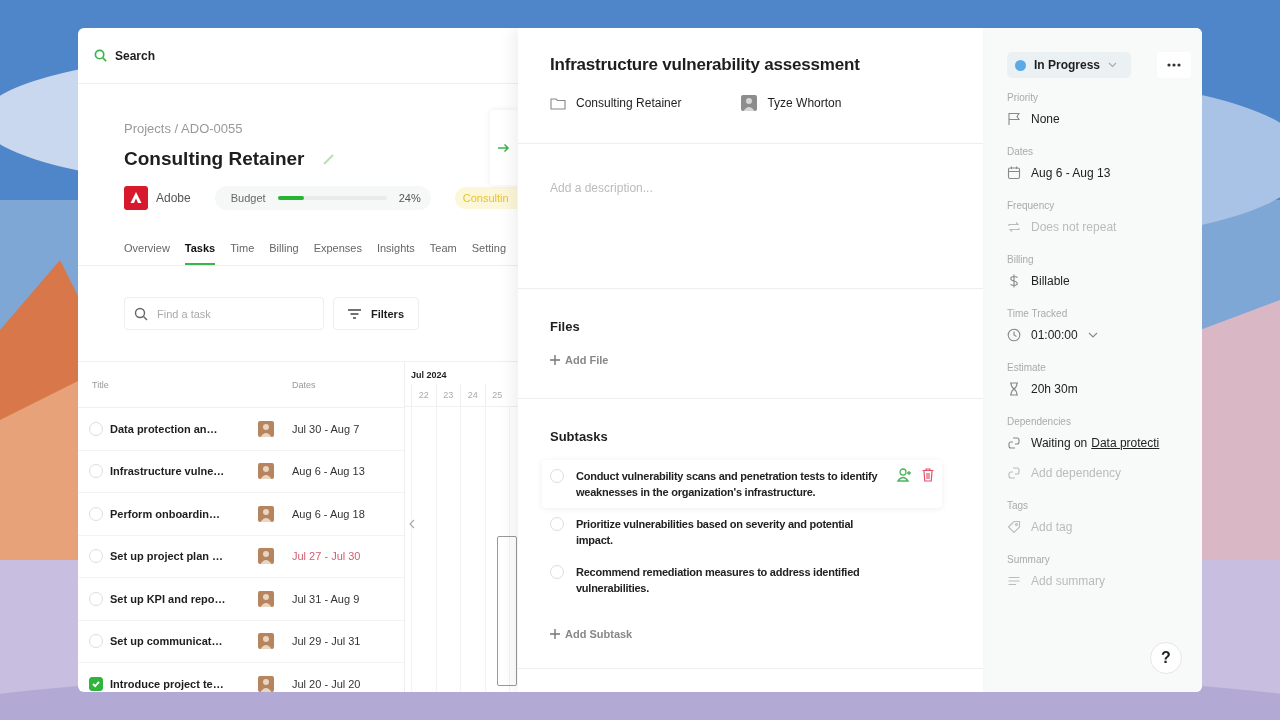 Image resolution: width=1280 pixels, height=720 pixels. I want to click on field-label: Dates, so click(1021, 151).